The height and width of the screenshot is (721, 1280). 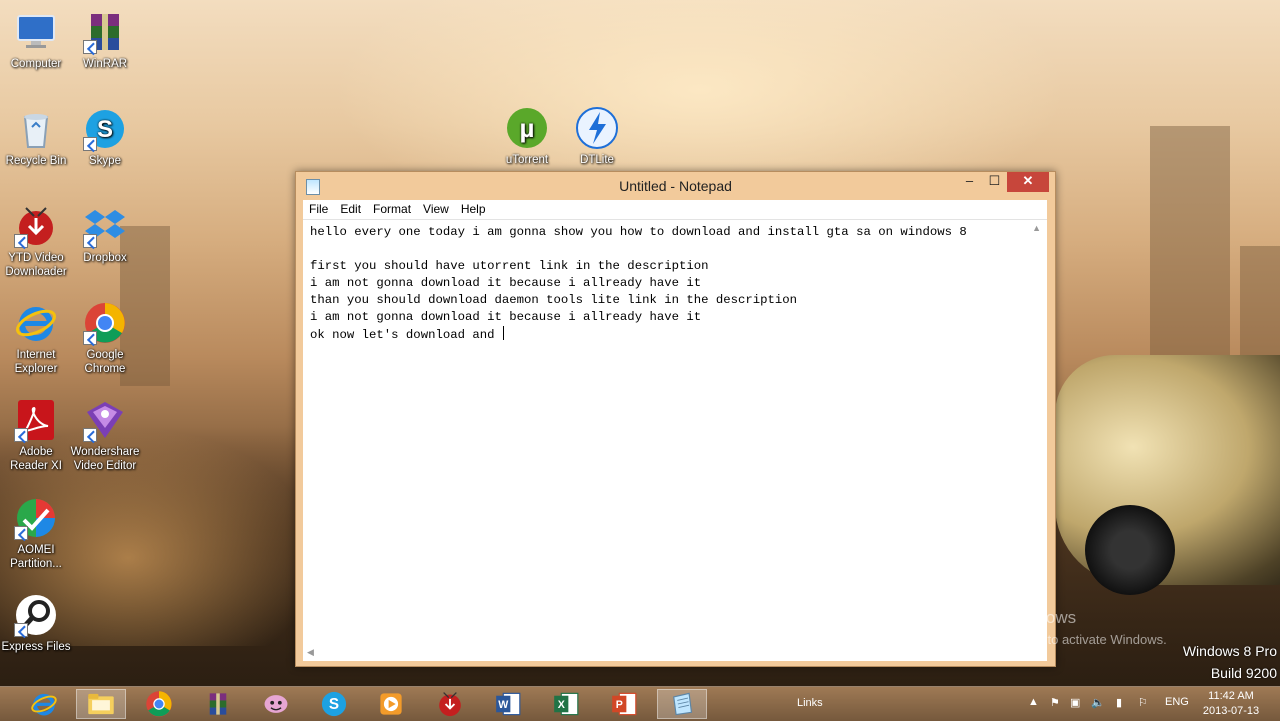 I want to click on desktop-icon-dtlite: DTLite, so click(x=597, y=136).